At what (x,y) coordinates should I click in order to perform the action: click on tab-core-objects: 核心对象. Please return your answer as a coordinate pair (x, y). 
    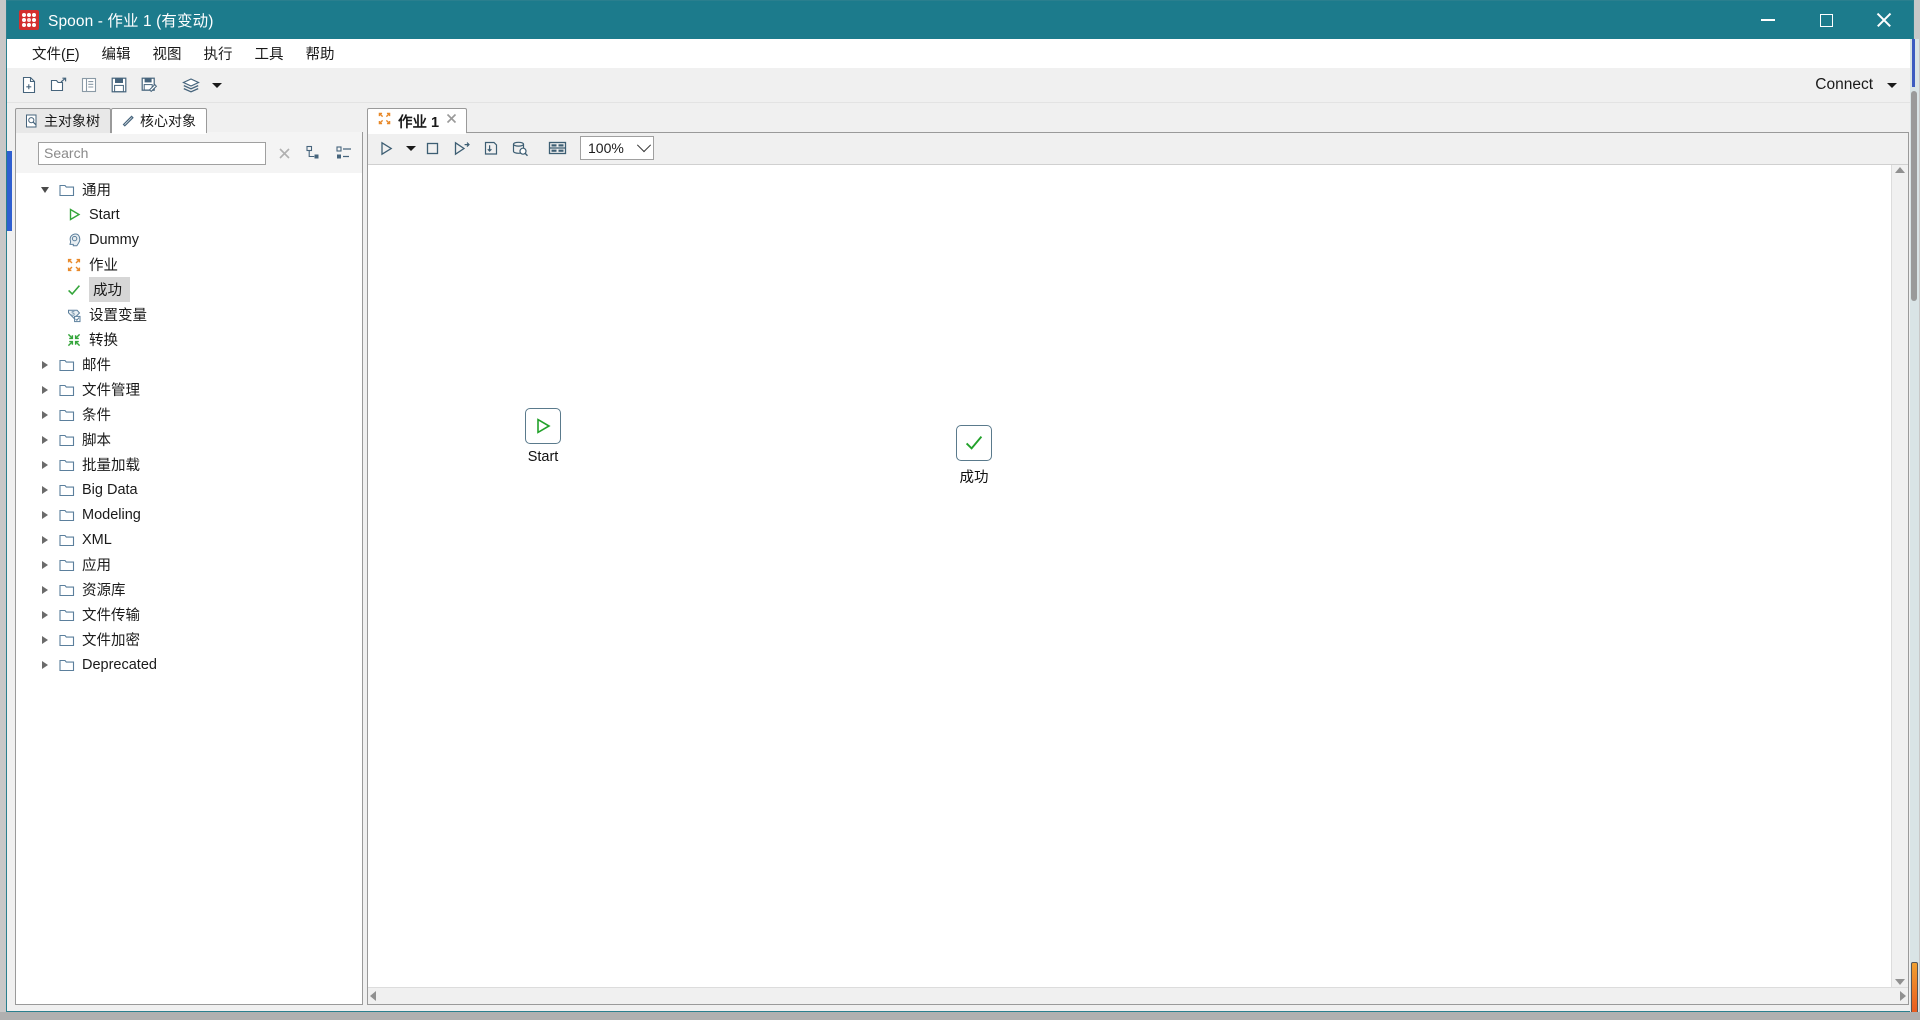
    Looking at the image, I should click on (159, 121).